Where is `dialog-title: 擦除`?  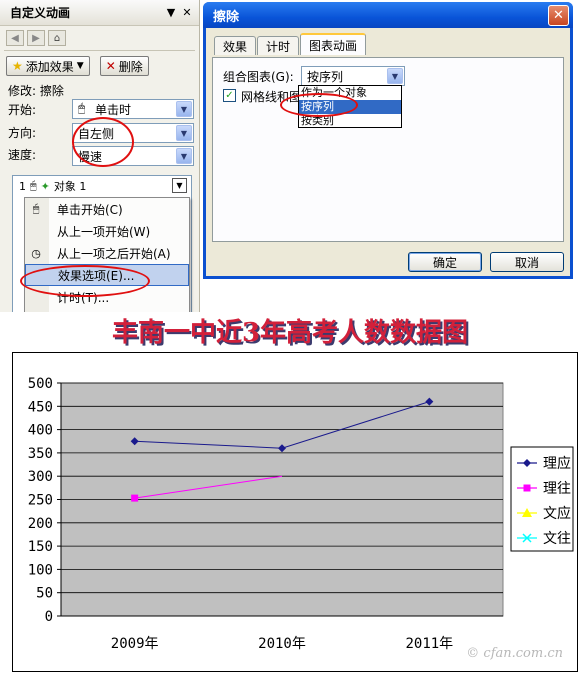 dialog-title: 擦除 is located at coordinates (226, 17).